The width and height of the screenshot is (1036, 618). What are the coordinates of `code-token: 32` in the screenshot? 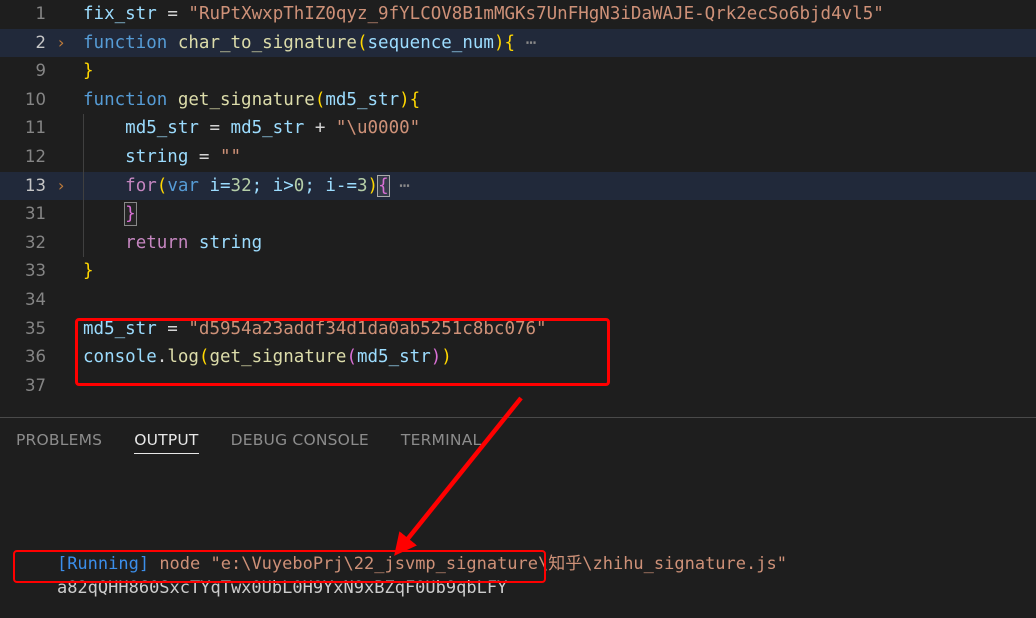 It's located at (241, 185).